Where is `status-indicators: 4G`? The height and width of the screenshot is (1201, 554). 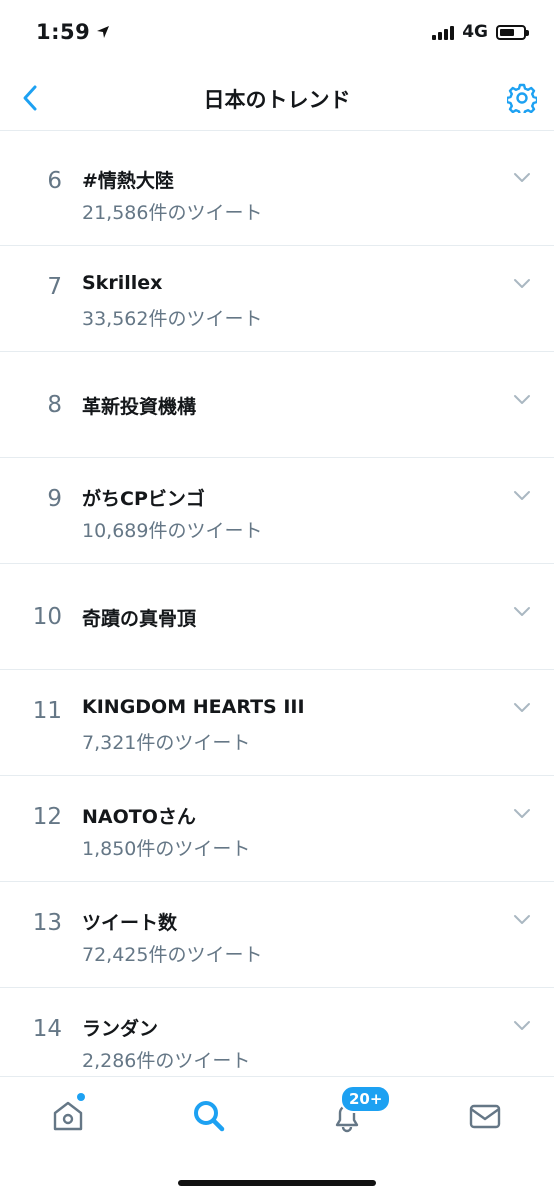
status-indicators: 4G is located at coordinates (480, 32).